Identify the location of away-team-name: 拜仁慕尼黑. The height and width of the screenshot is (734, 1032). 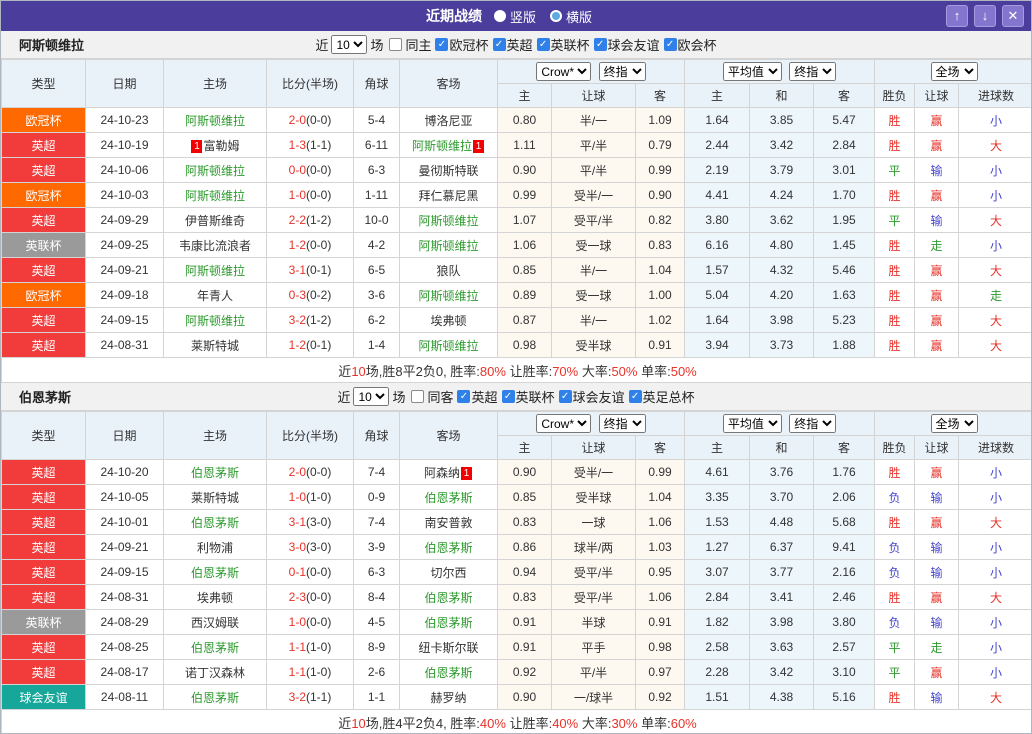
(448, 195).